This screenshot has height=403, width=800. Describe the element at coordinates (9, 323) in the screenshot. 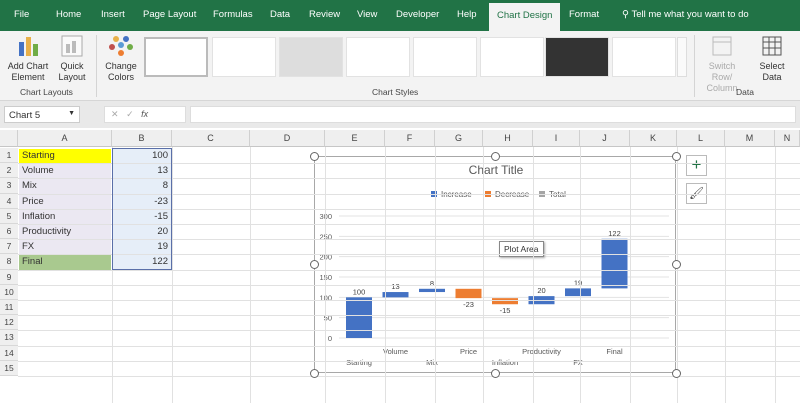

I see `row-header-12: 12` at that location.